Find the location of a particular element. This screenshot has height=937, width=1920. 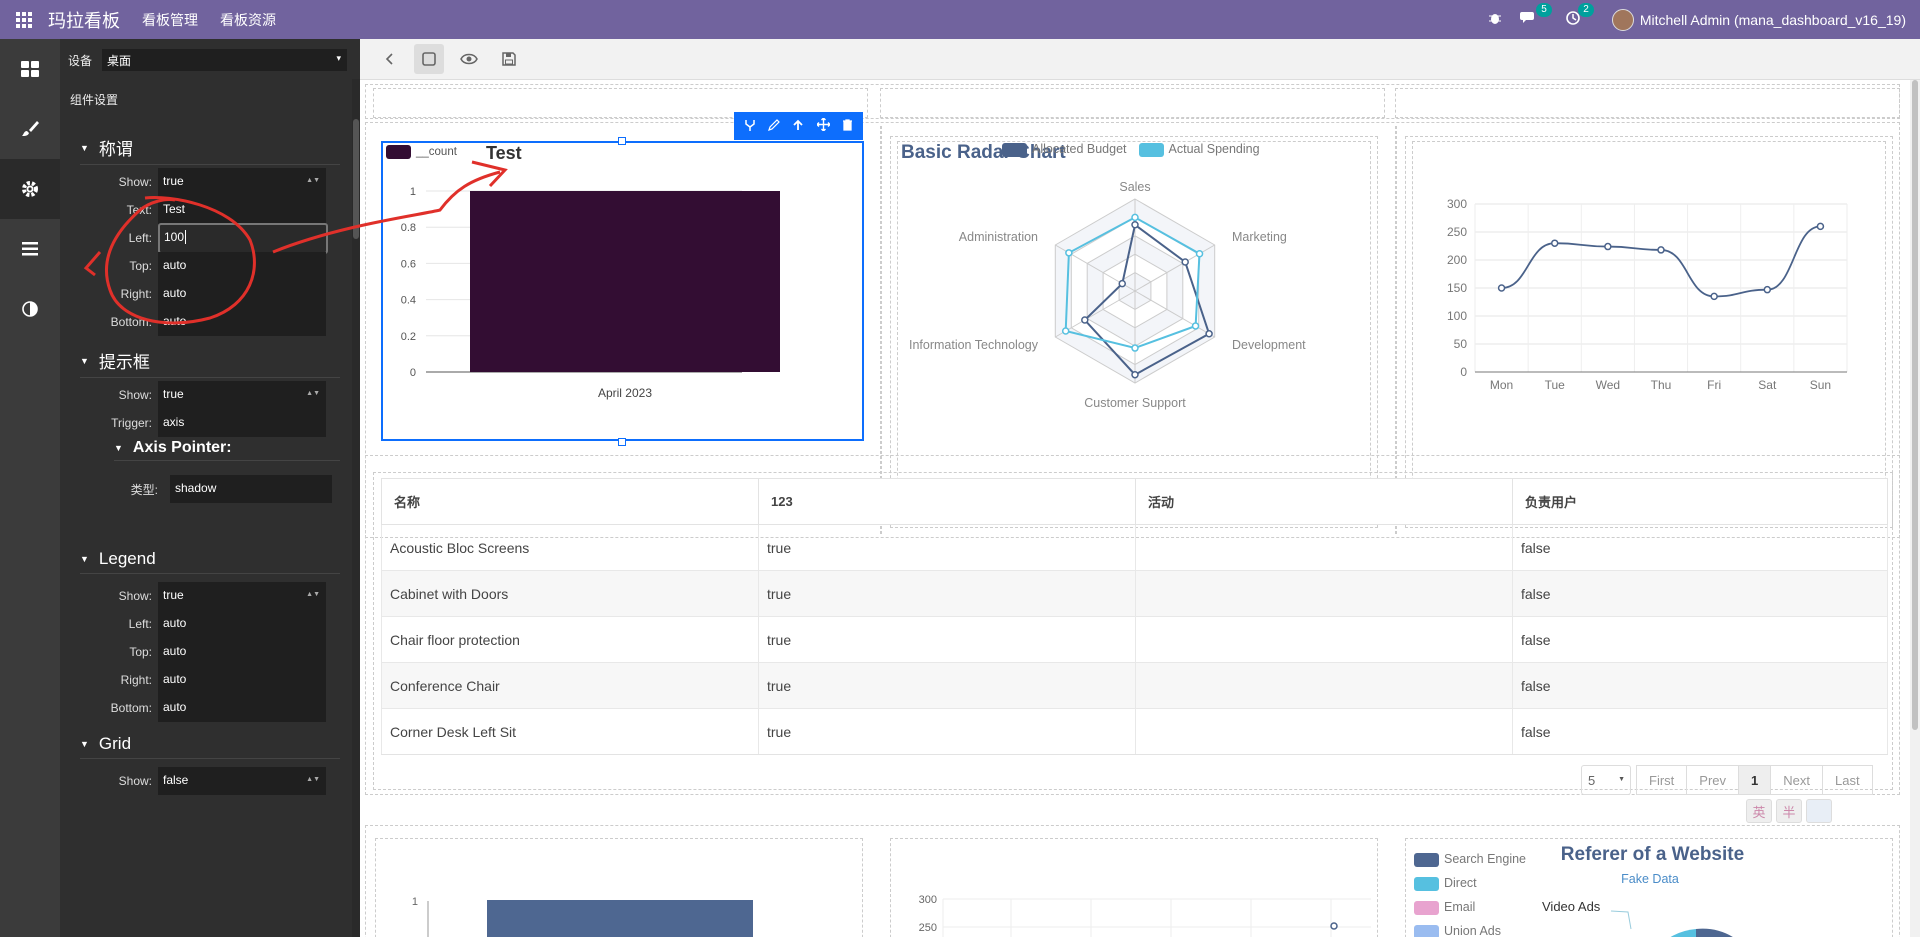

move-up-arrow-icon is located at coordinates (798, 126).